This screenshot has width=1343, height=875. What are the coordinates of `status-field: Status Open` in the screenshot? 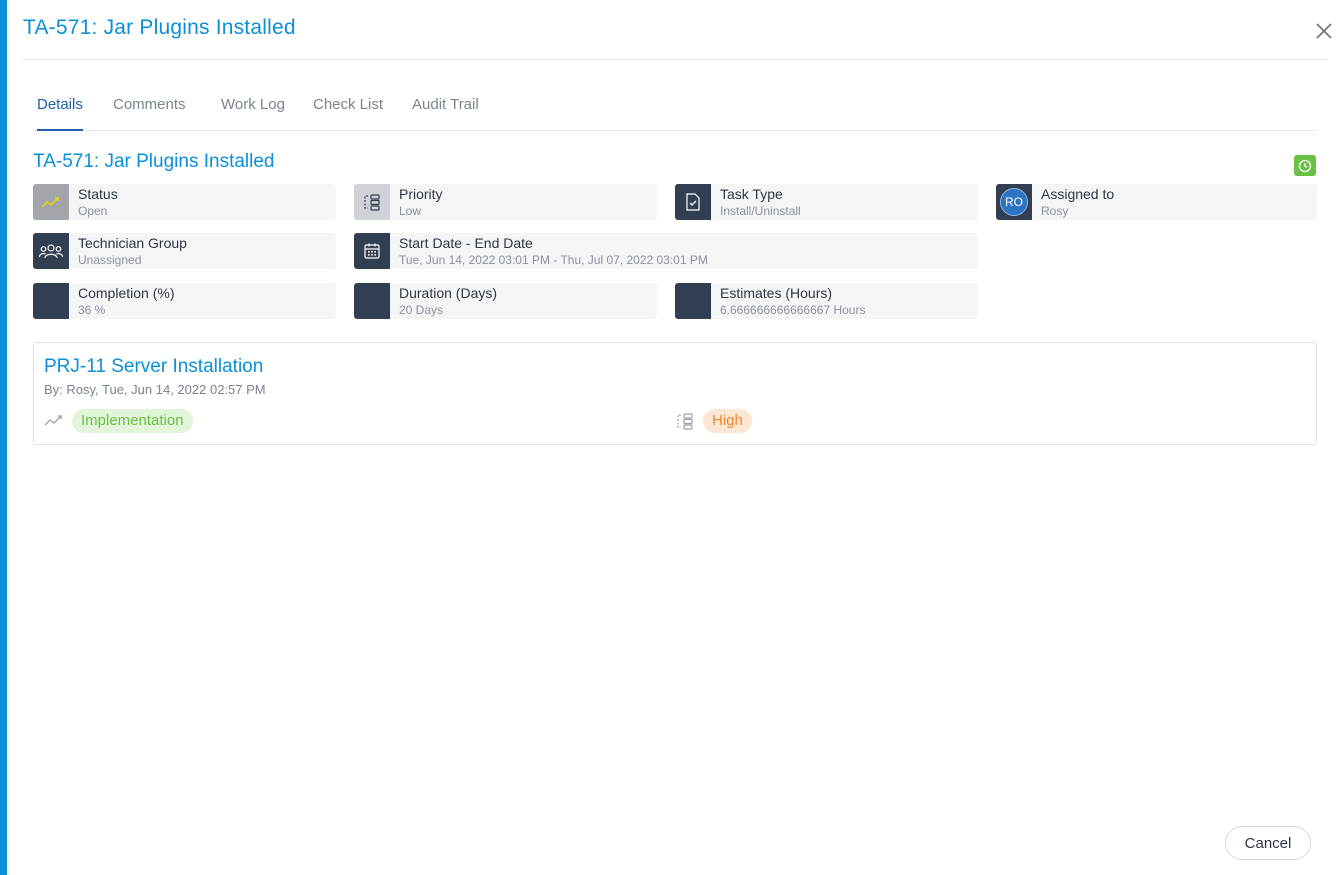 It's located at (184, 202).